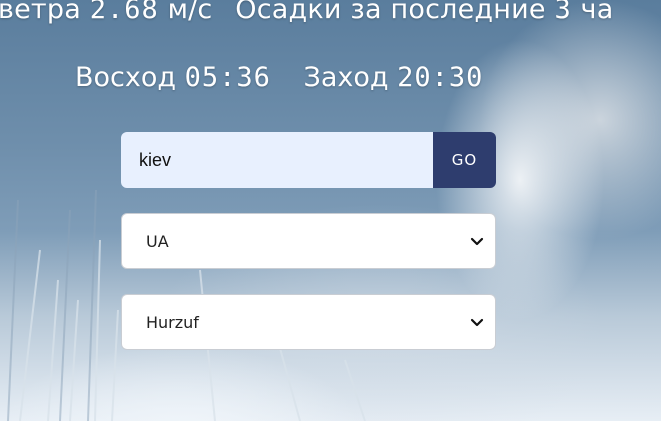 The height and width of the screenshot is (421, 661). What do you see at coordinates (440, 77) in the screenshot?
I see `sunset-time: 20:30` at bounding box center [440, 77].